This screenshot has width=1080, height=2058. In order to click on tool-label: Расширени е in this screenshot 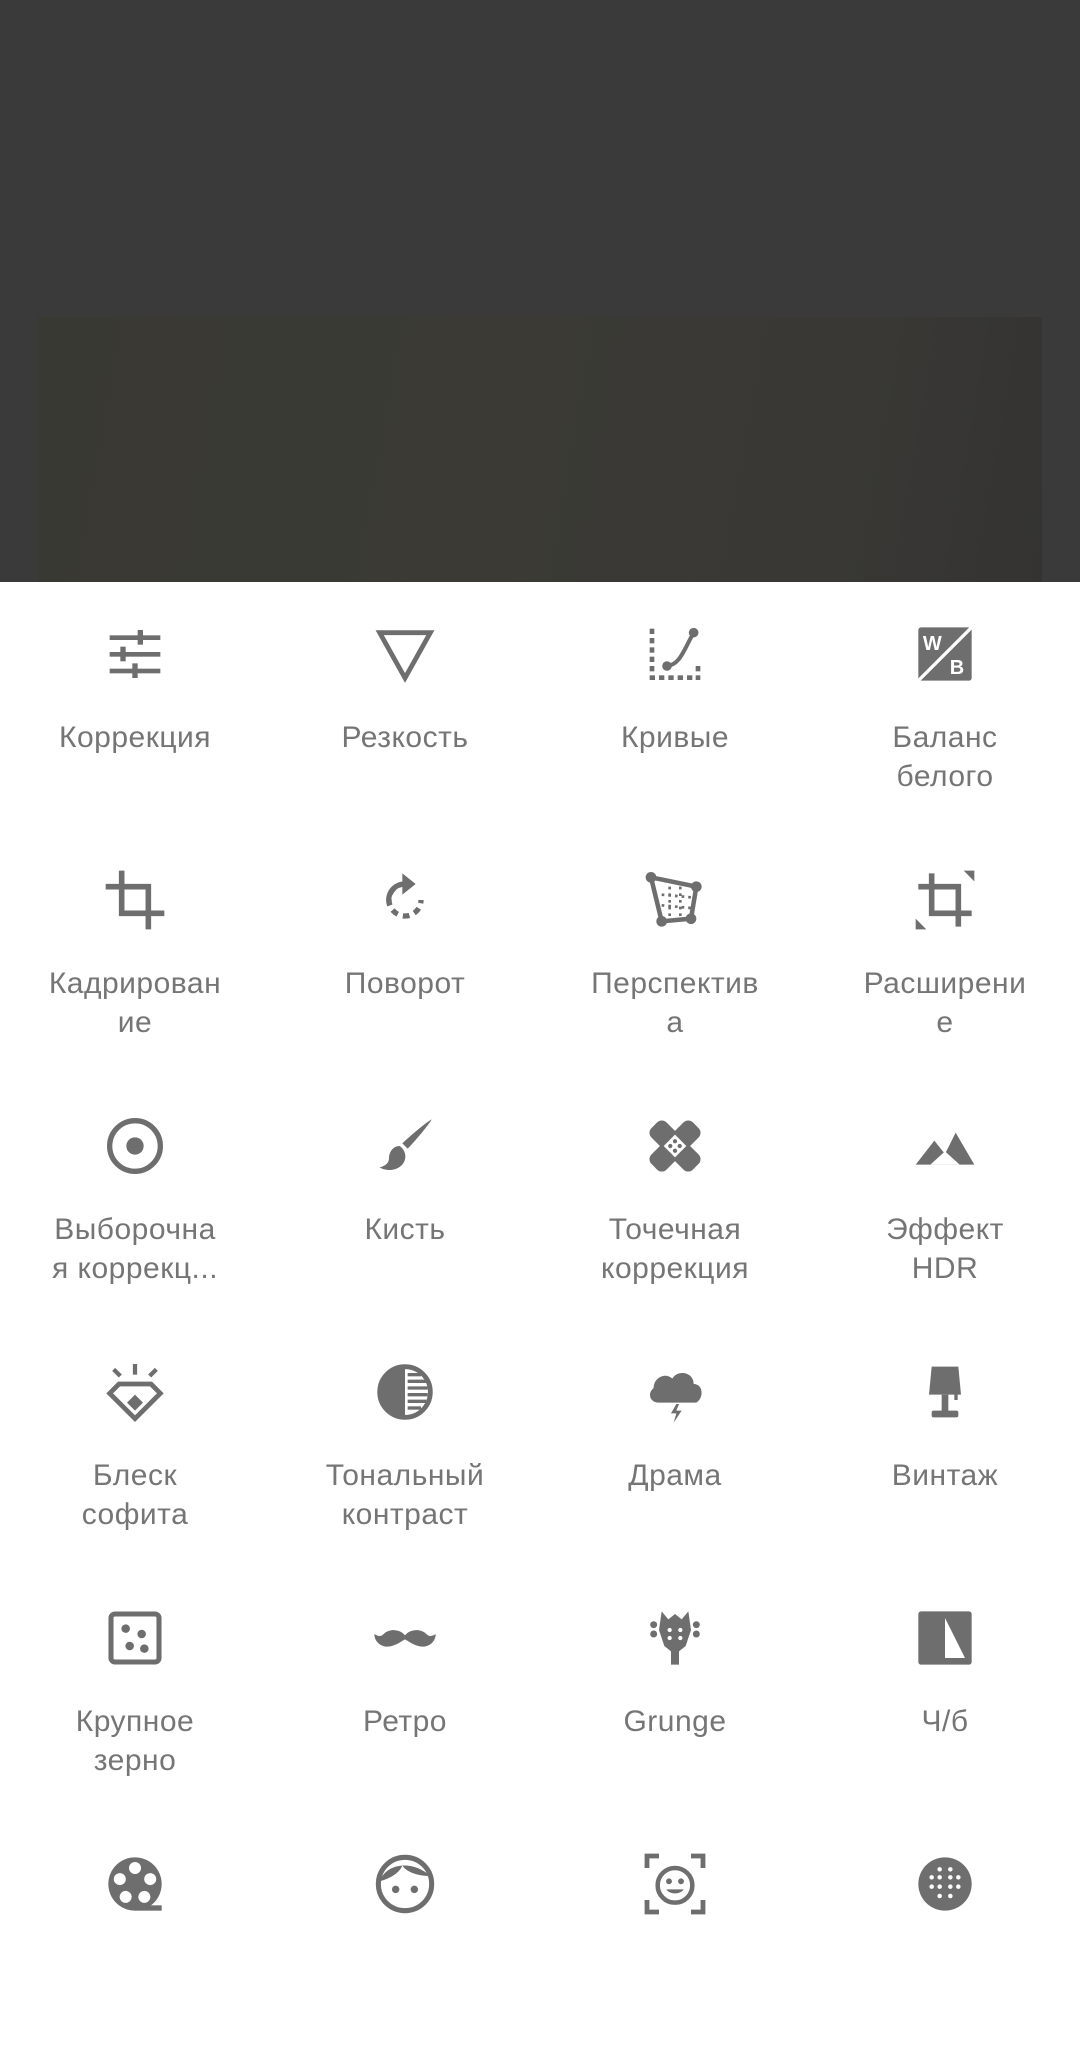, I will do `click(945, 1003)`.